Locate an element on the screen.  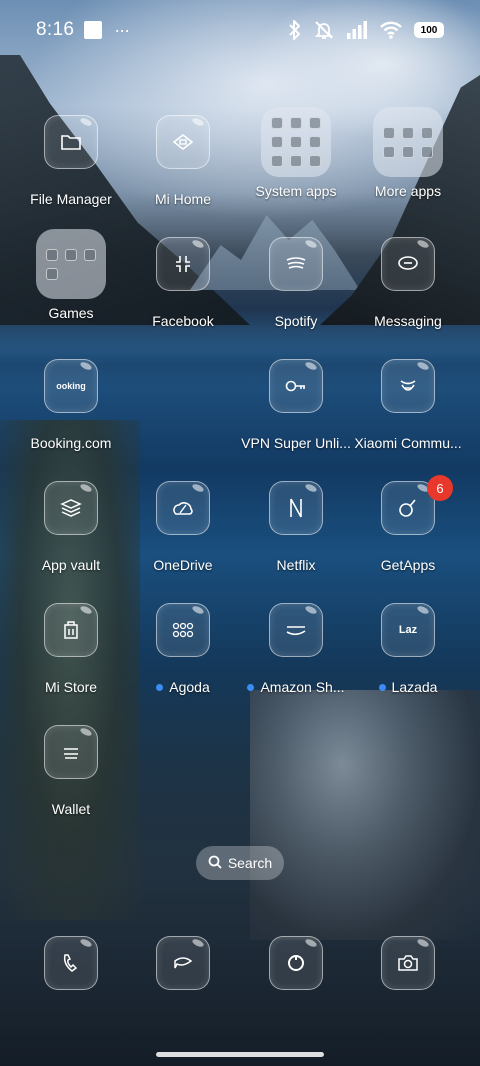
app-app-vault: App vault is located at coordinates (71, 523).